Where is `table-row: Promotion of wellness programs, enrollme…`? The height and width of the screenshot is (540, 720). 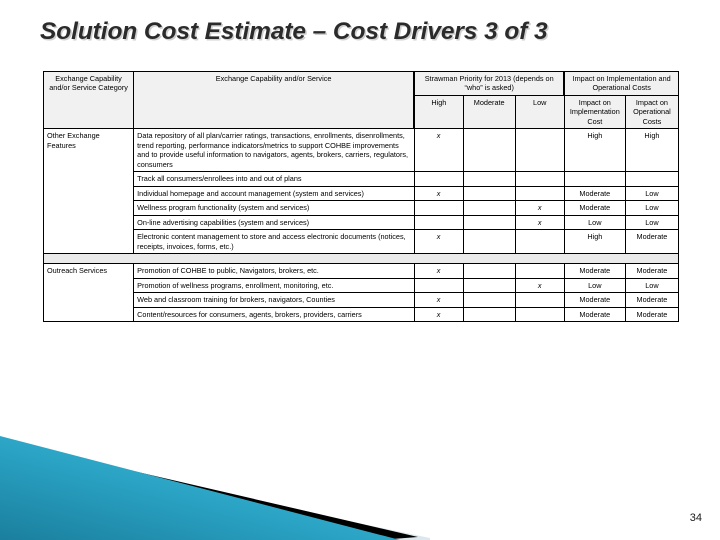 table-row: Promotion of wellness programs, enrollme… is located at coordinates (362, 285).